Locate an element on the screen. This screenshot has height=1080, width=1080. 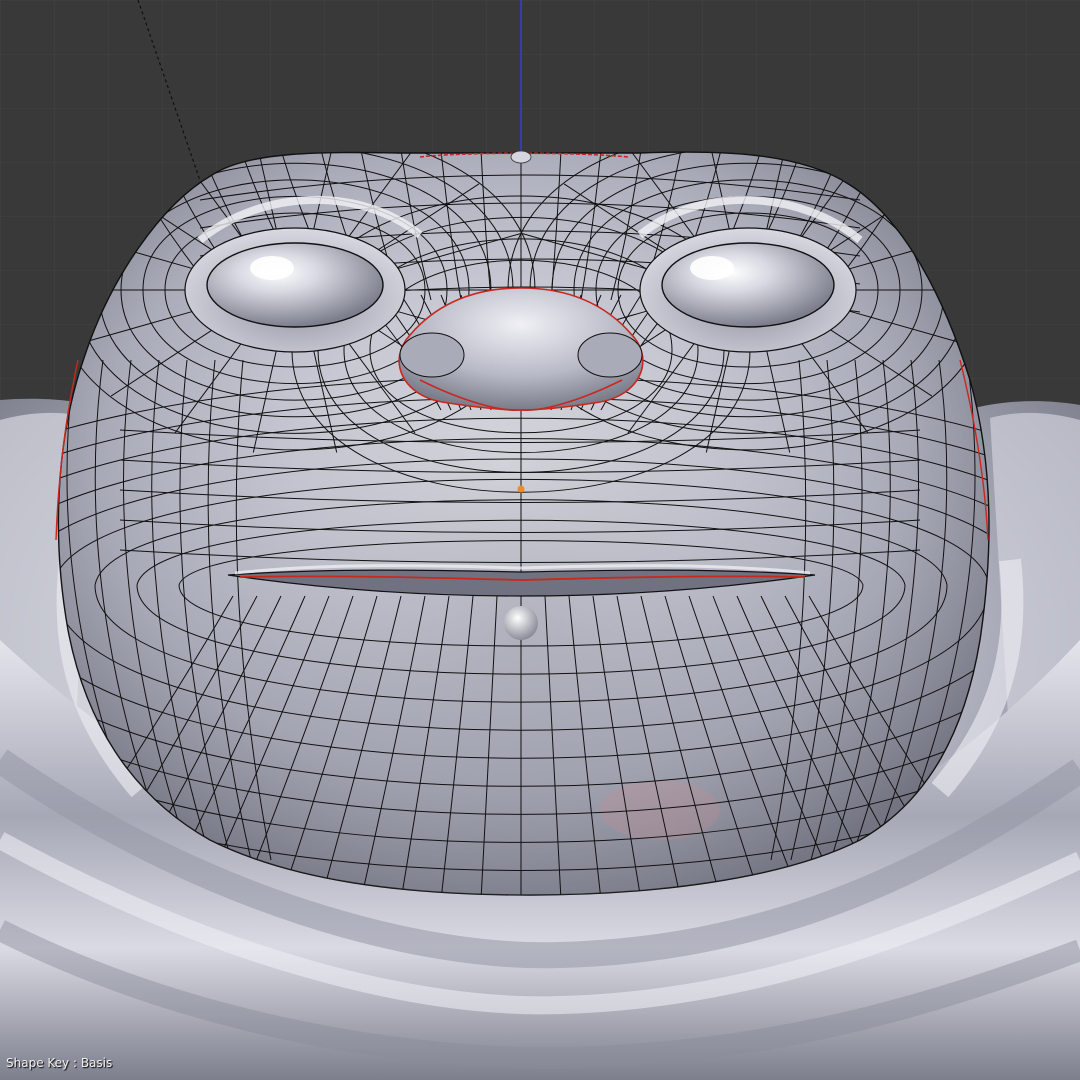
right-eye is located at coordinates (748, 285).